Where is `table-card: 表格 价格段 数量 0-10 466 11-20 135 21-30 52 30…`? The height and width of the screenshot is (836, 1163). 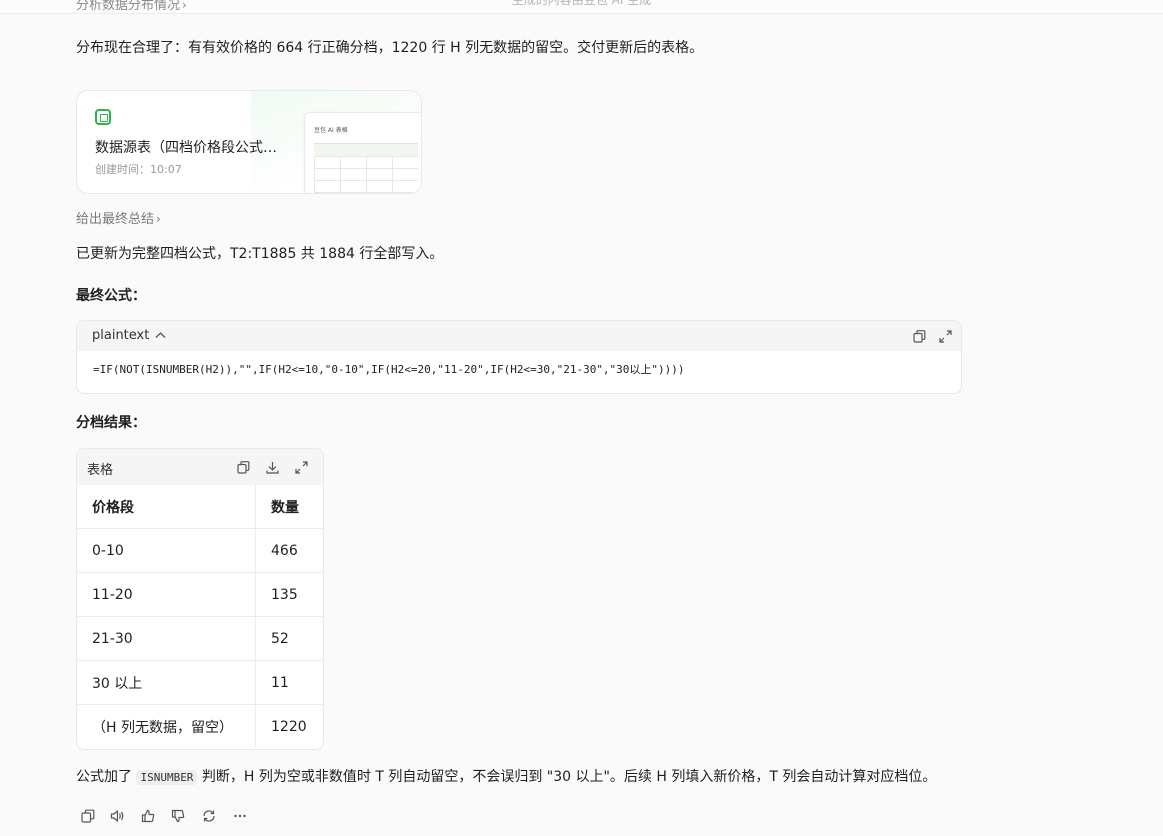 table-card: 表格 价格段 数量 0-10 466 11-20 135 21-30 52 30… is located at coordinates (200, 599).